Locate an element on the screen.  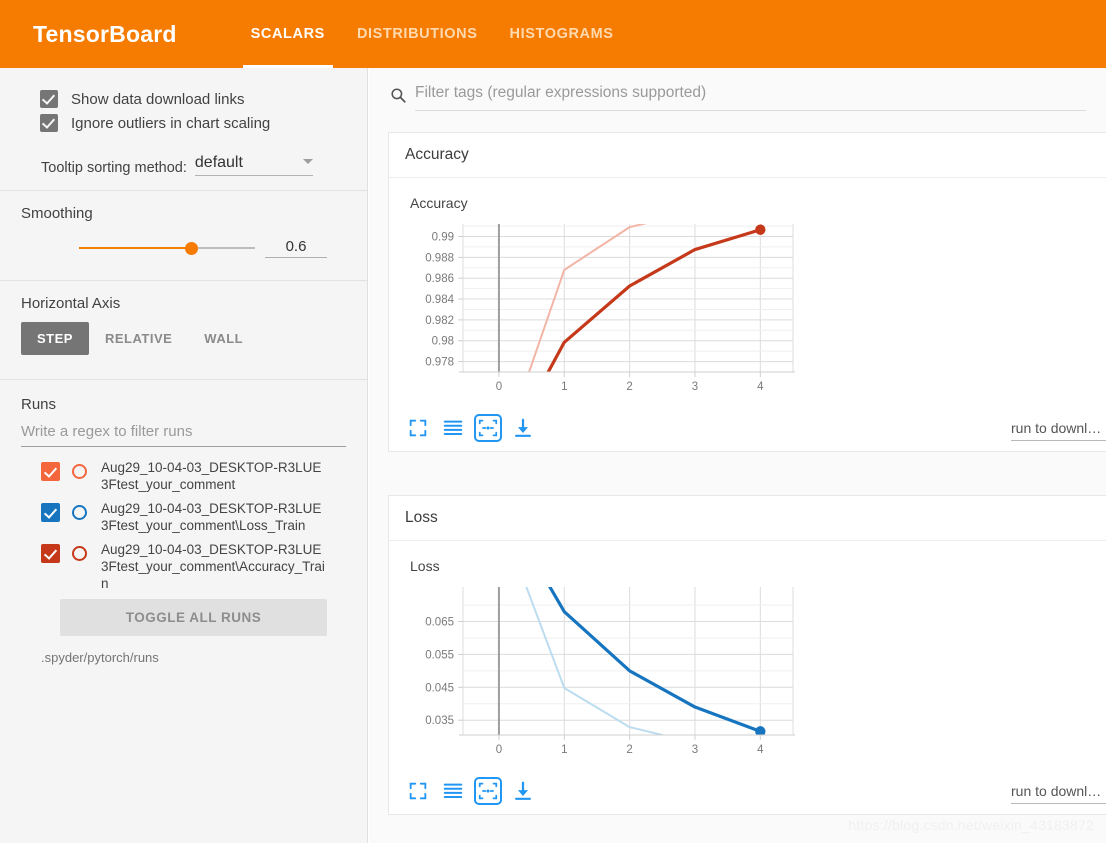
tab-distributions-label: DISTRIBUTIONS is located at coordinates (417, 34).